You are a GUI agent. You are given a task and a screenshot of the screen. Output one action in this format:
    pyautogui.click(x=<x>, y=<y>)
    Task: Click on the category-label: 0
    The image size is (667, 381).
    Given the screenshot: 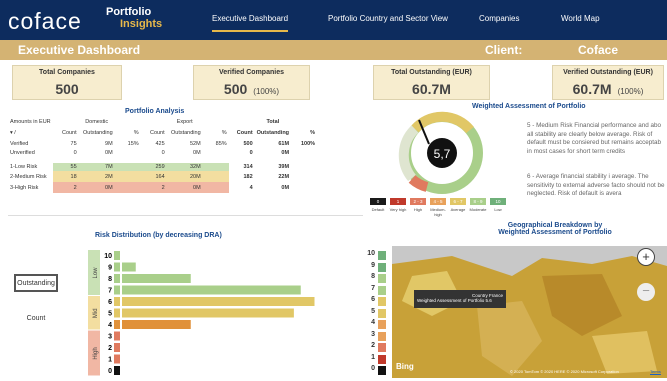 What is the action you would take?
    pyautogui.click(x=110, y=371)
    